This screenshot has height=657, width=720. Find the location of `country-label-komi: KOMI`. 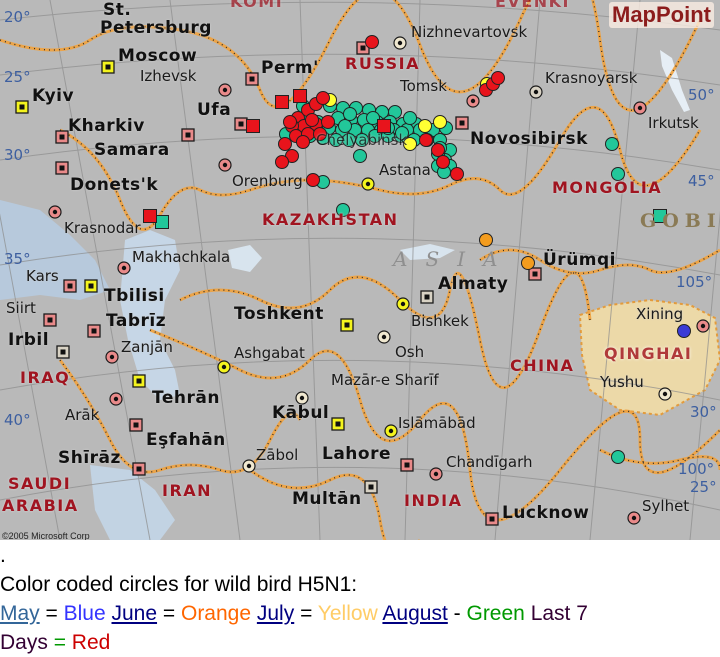

country-label-komi: KOMI is located at coordinates (257, 5).